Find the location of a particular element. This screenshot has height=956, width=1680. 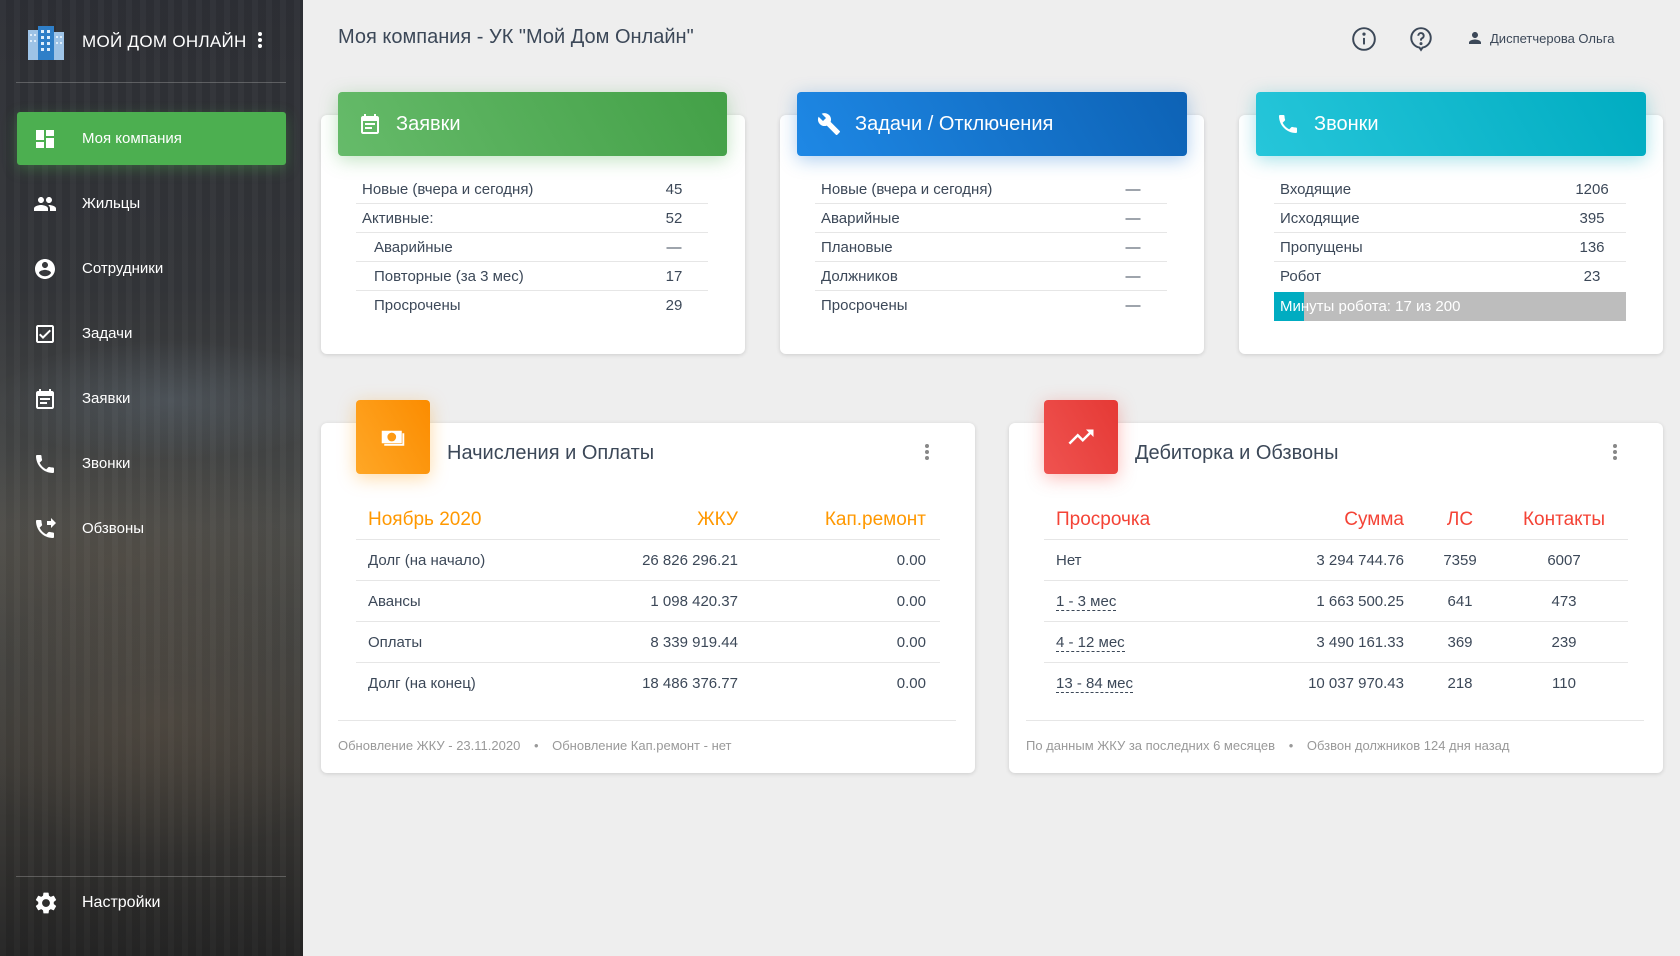

requests-card-title: Заявки is located at coordinates (428, 123).